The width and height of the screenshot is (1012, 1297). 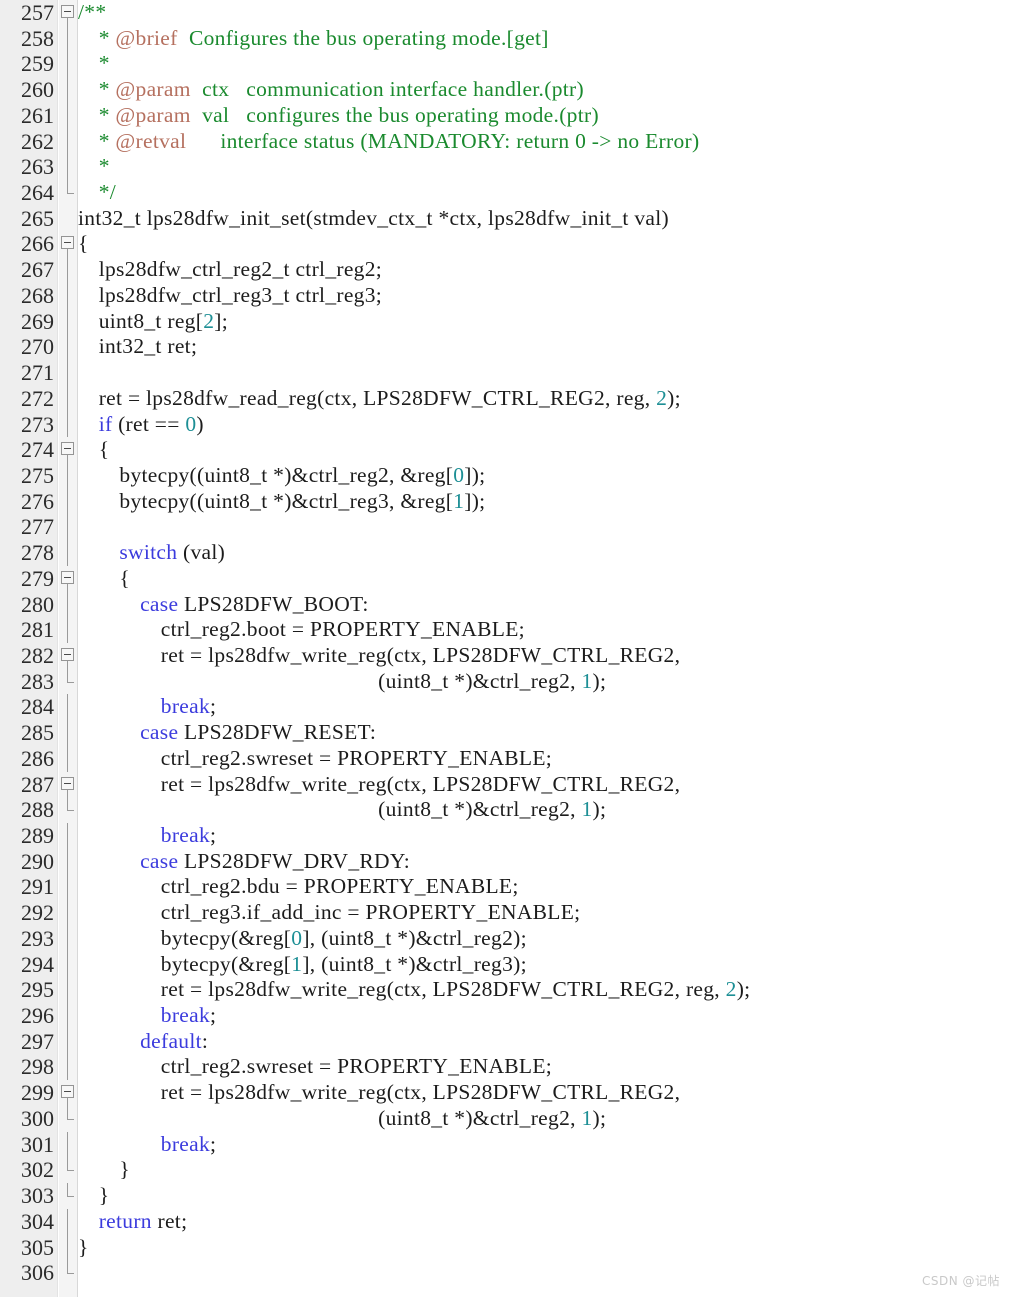 I want to click on code-line: 279 {, so click(x=506, y=579).